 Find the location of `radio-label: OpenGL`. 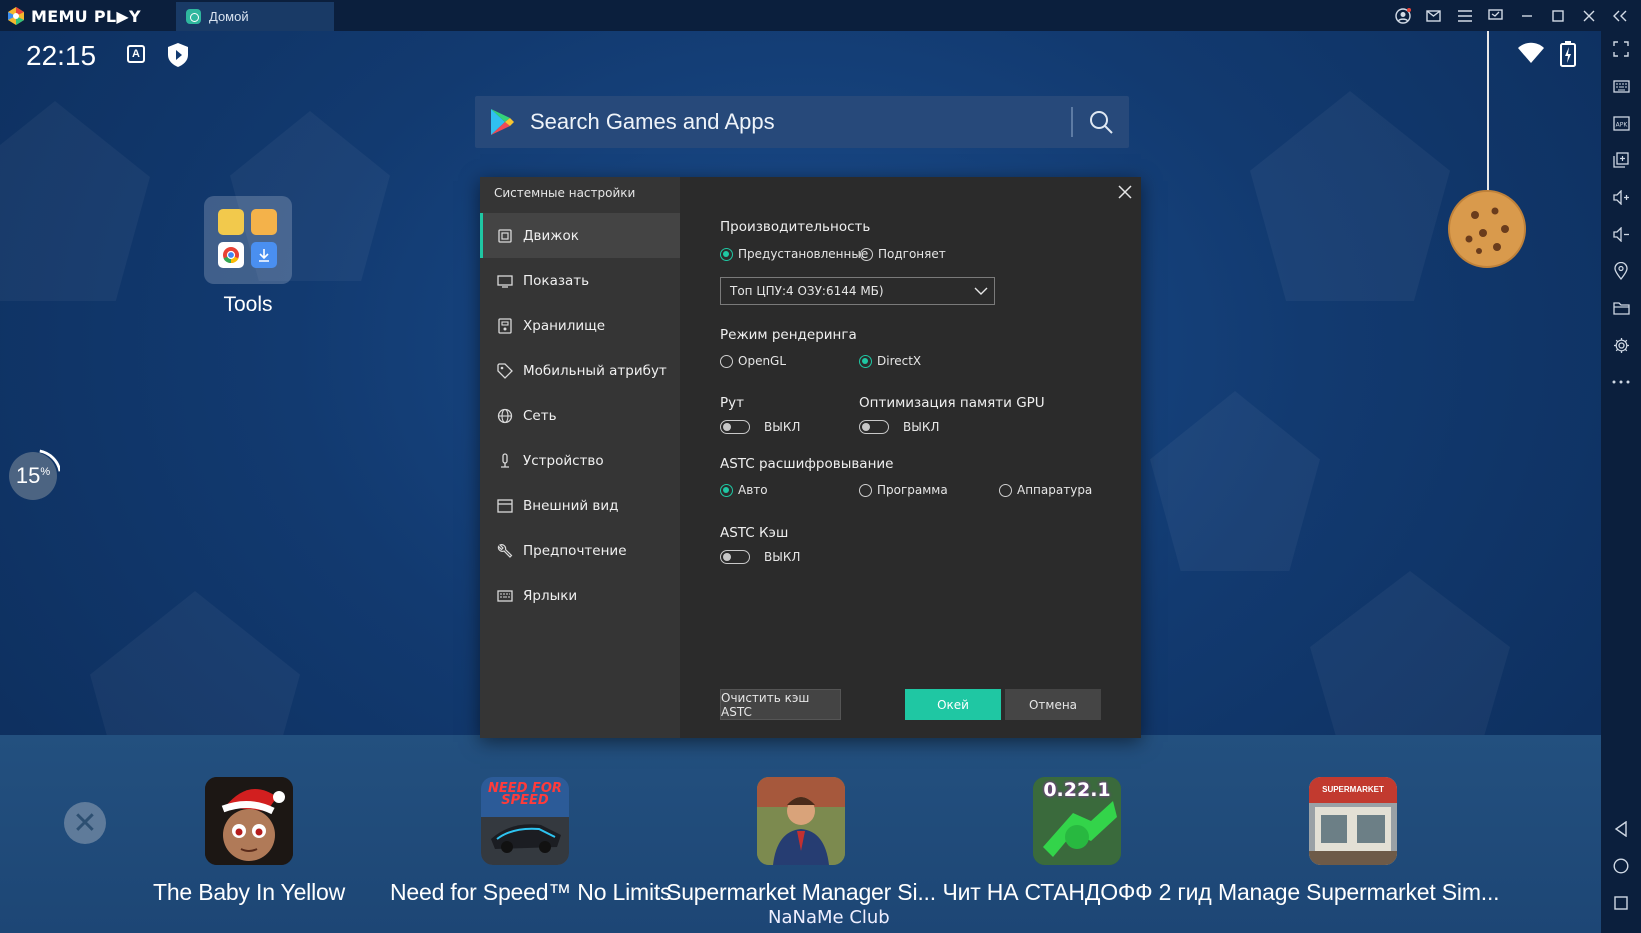

radio-label: OpenGL is located at coordinates (762, 361).